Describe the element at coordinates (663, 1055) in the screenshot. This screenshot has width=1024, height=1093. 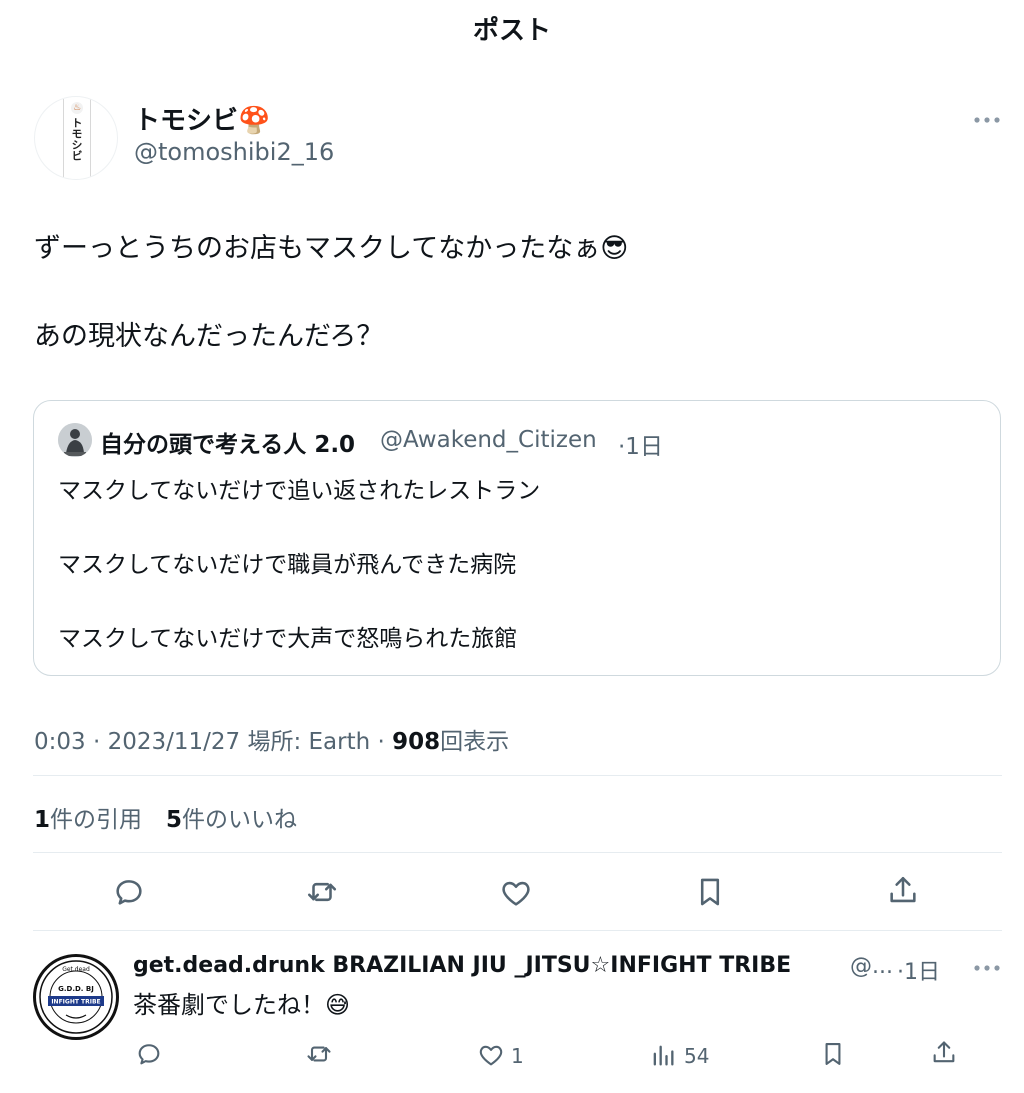
I see `reply-views-icon` at that location.